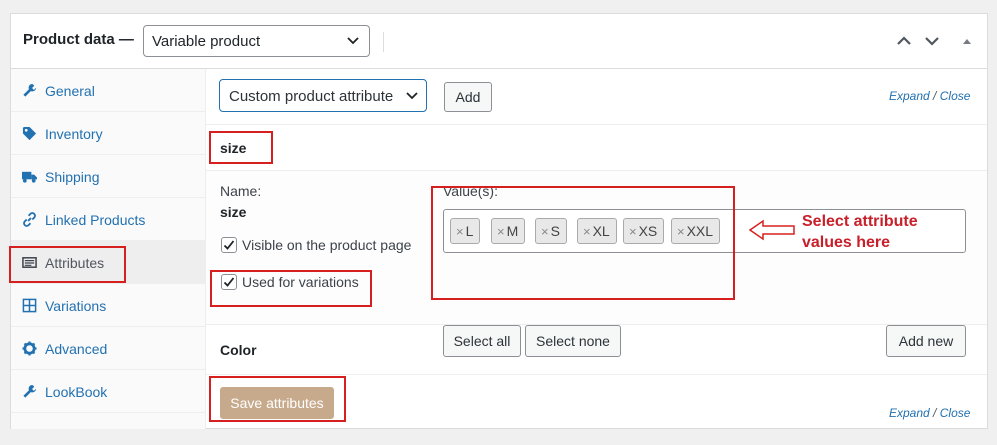  Describe the element at coordinates (233, 148) in the screenshot. I see `attribute-name-heading: size` at that location.